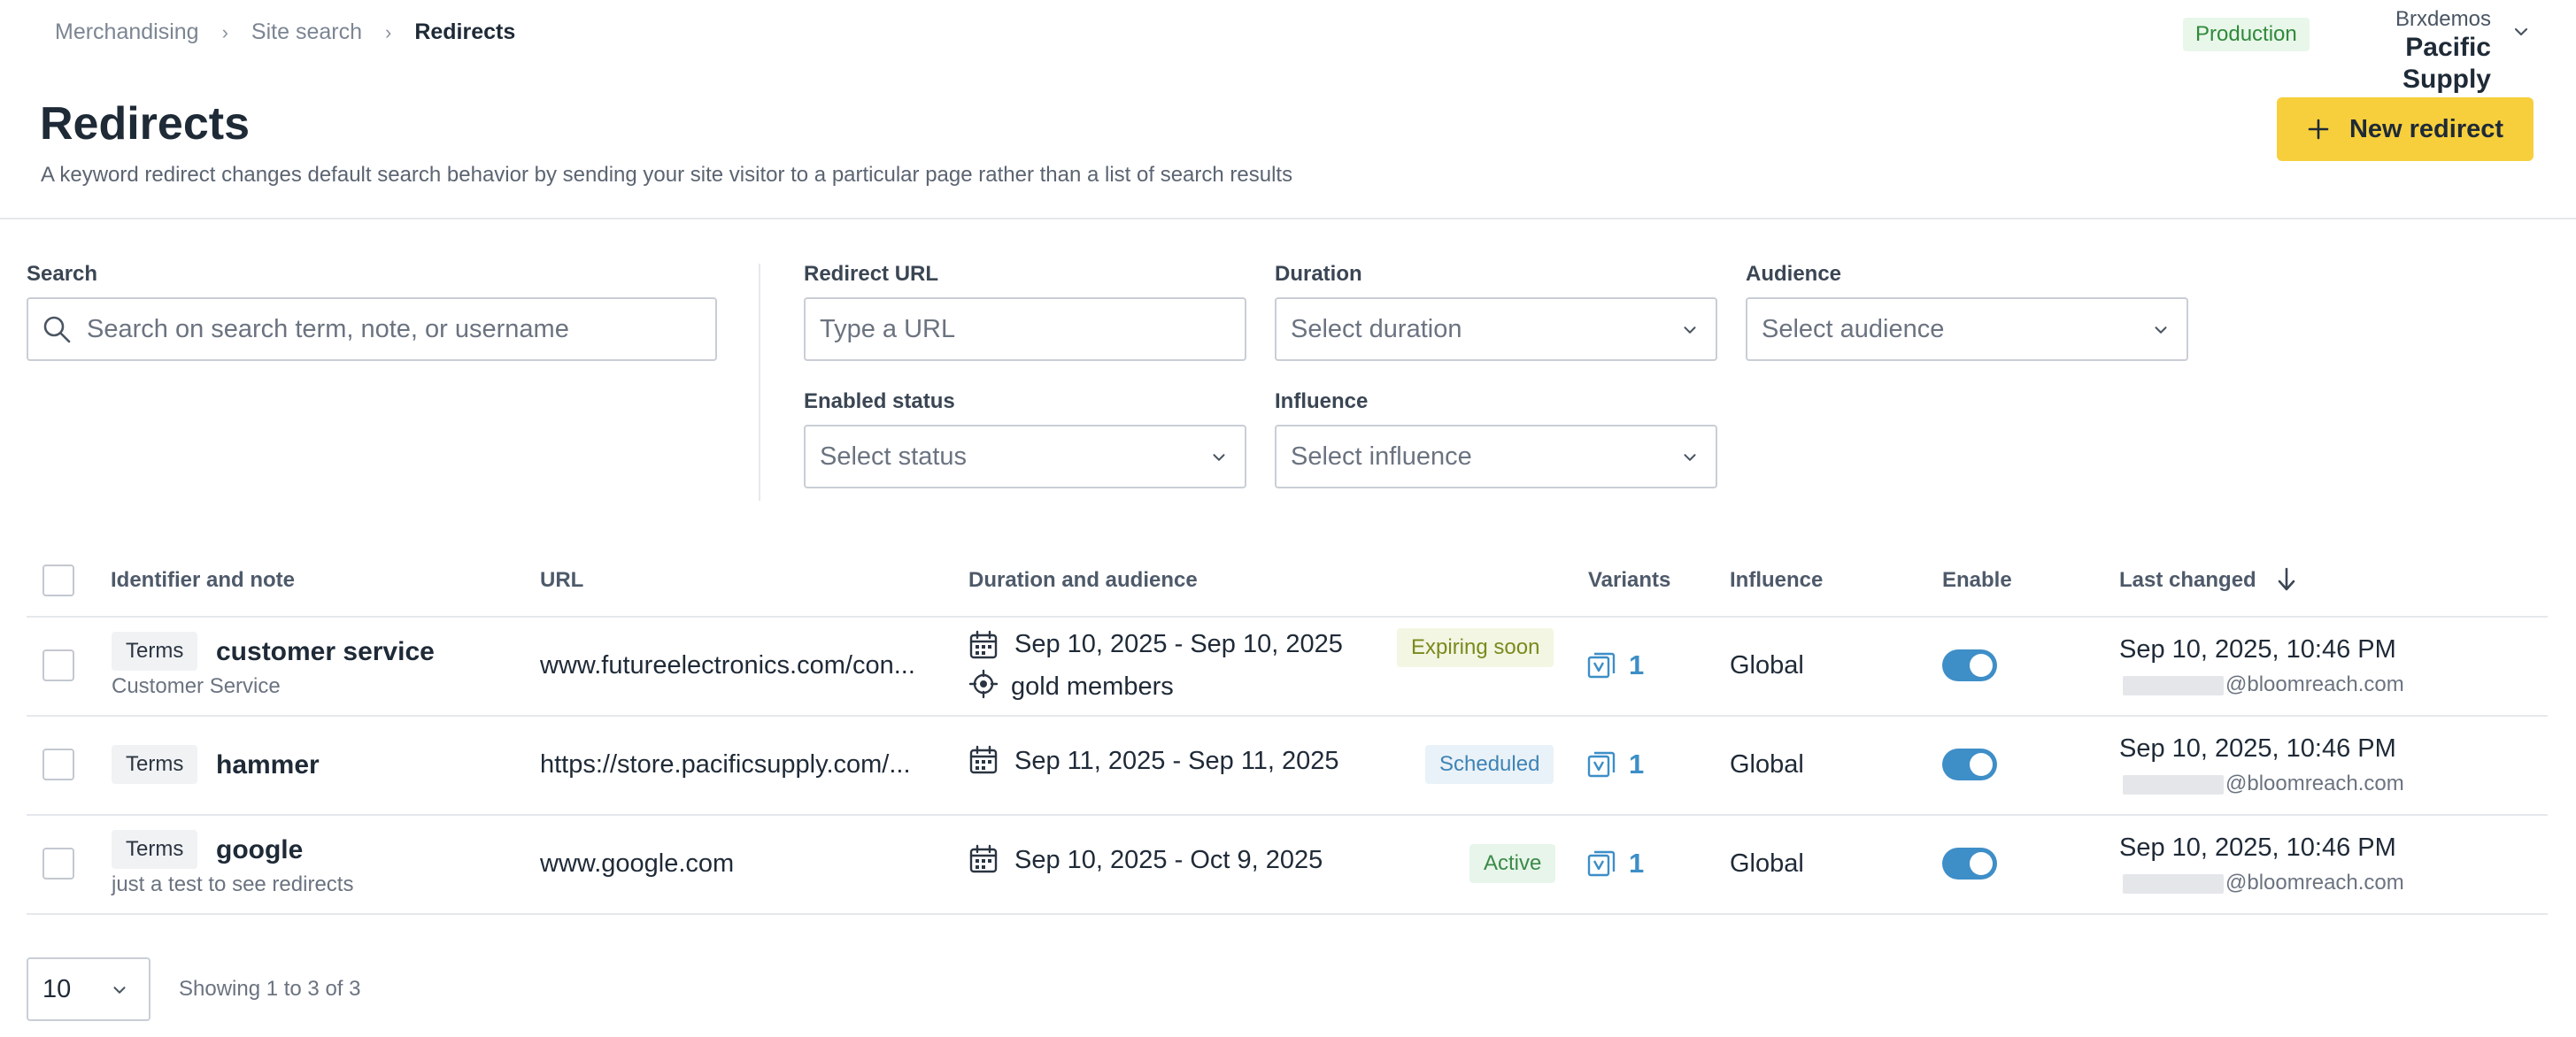  What do you see at coordinates (306, 32) in the screenshot?
I see `breadcrumb-site-search: Site search` at bounding box center [306, 32].